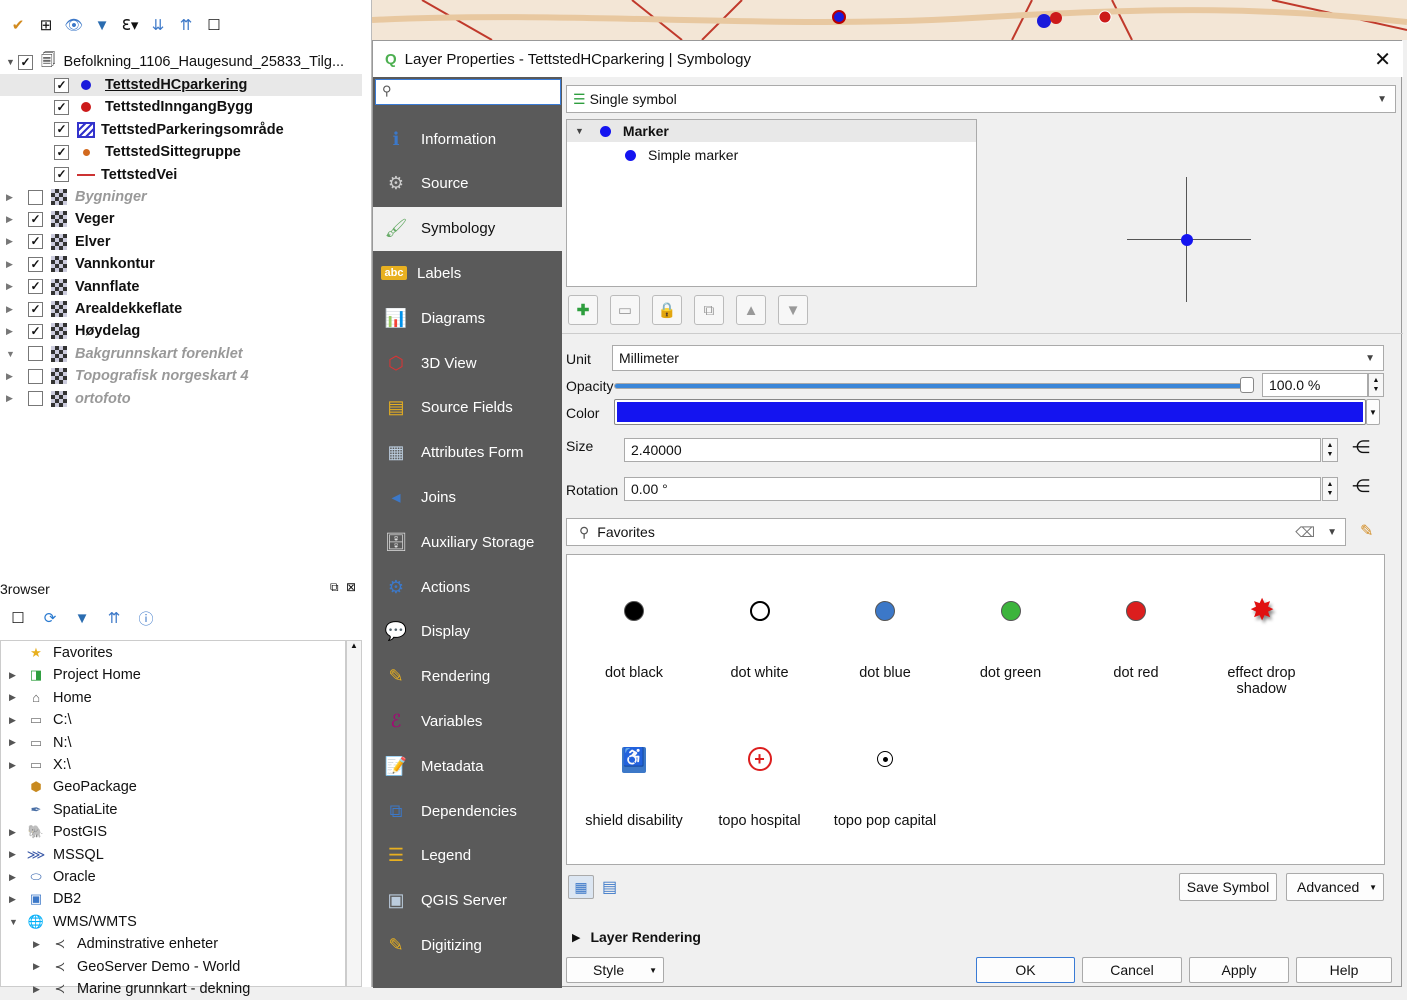  Describe the element at coordinates (18, 25) in the screenshot. I see `style-icon: ✔` at that location.